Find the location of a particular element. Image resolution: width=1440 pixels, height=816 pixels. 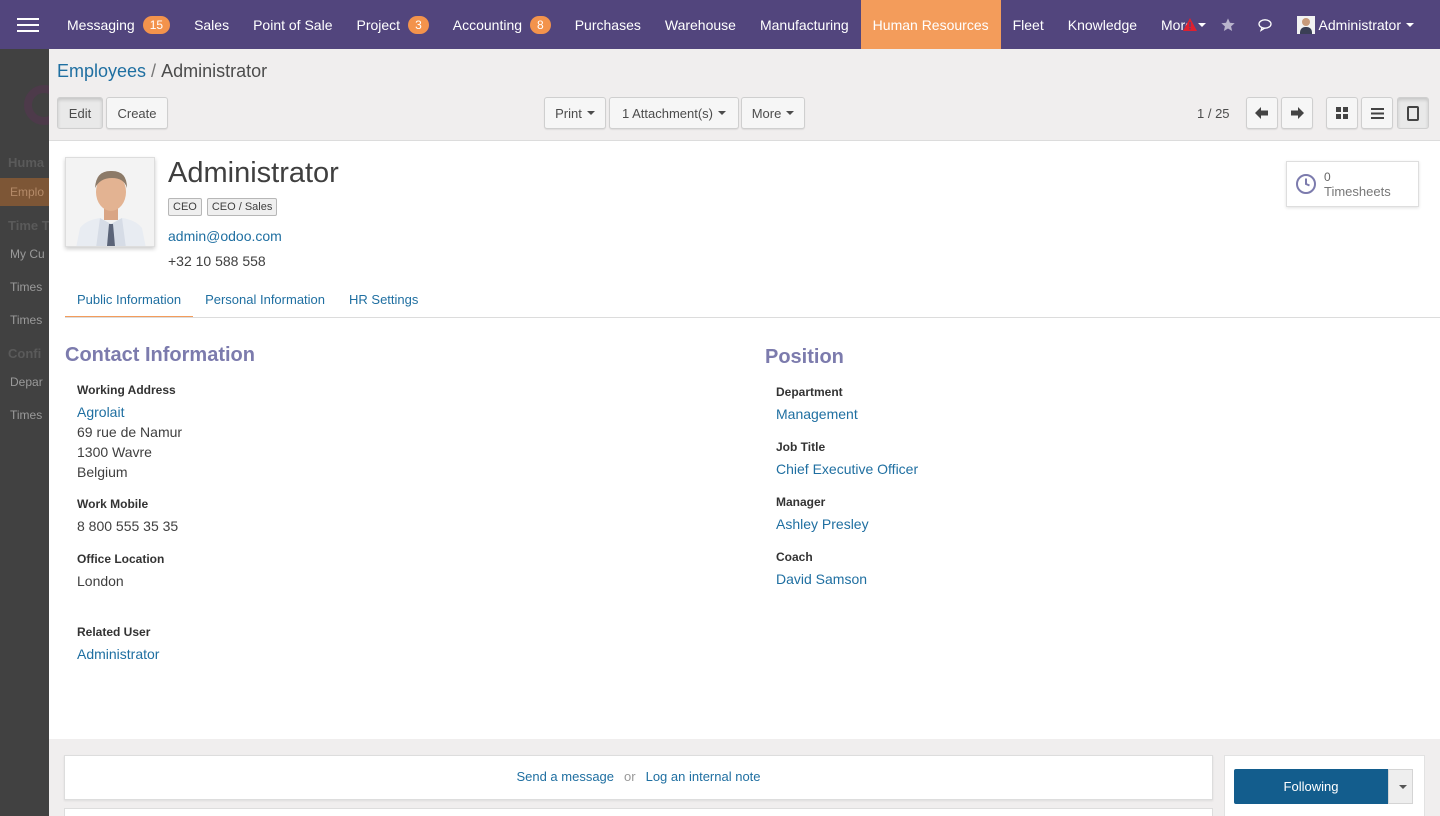

menu-item-human-resources: Human Resources is located at coordinates (930, 24).